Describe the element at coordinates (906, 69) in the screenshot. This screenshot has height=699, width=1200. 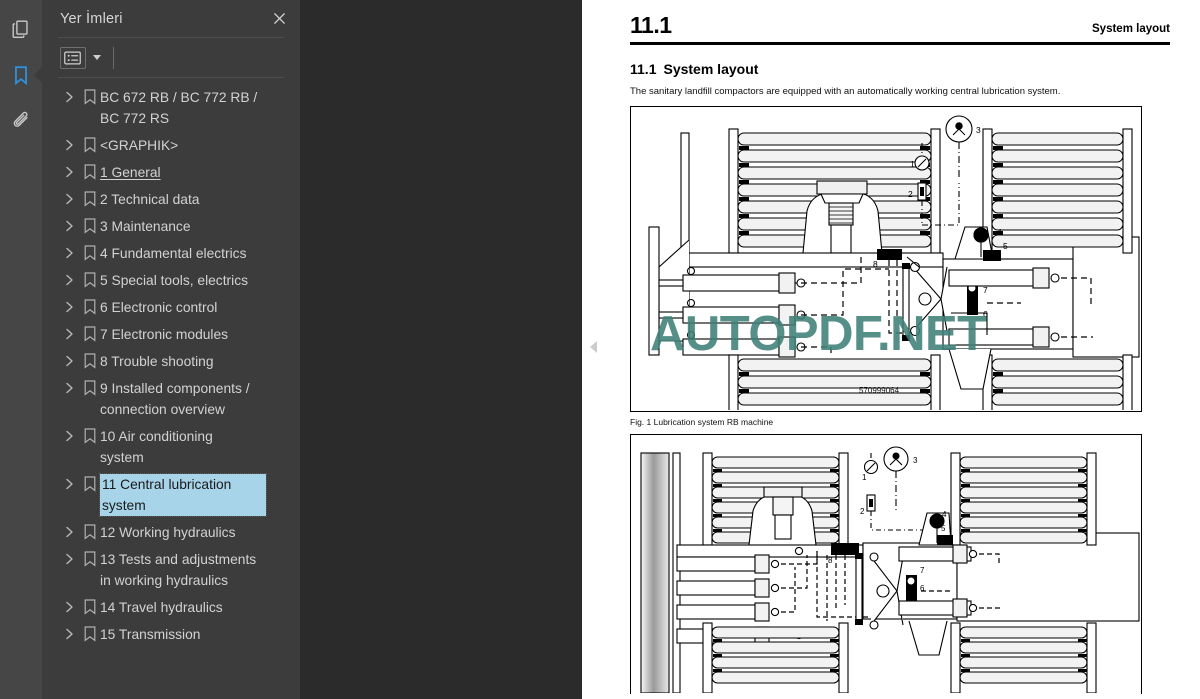
I see `section-heading: 11.1 System layout` at that location.